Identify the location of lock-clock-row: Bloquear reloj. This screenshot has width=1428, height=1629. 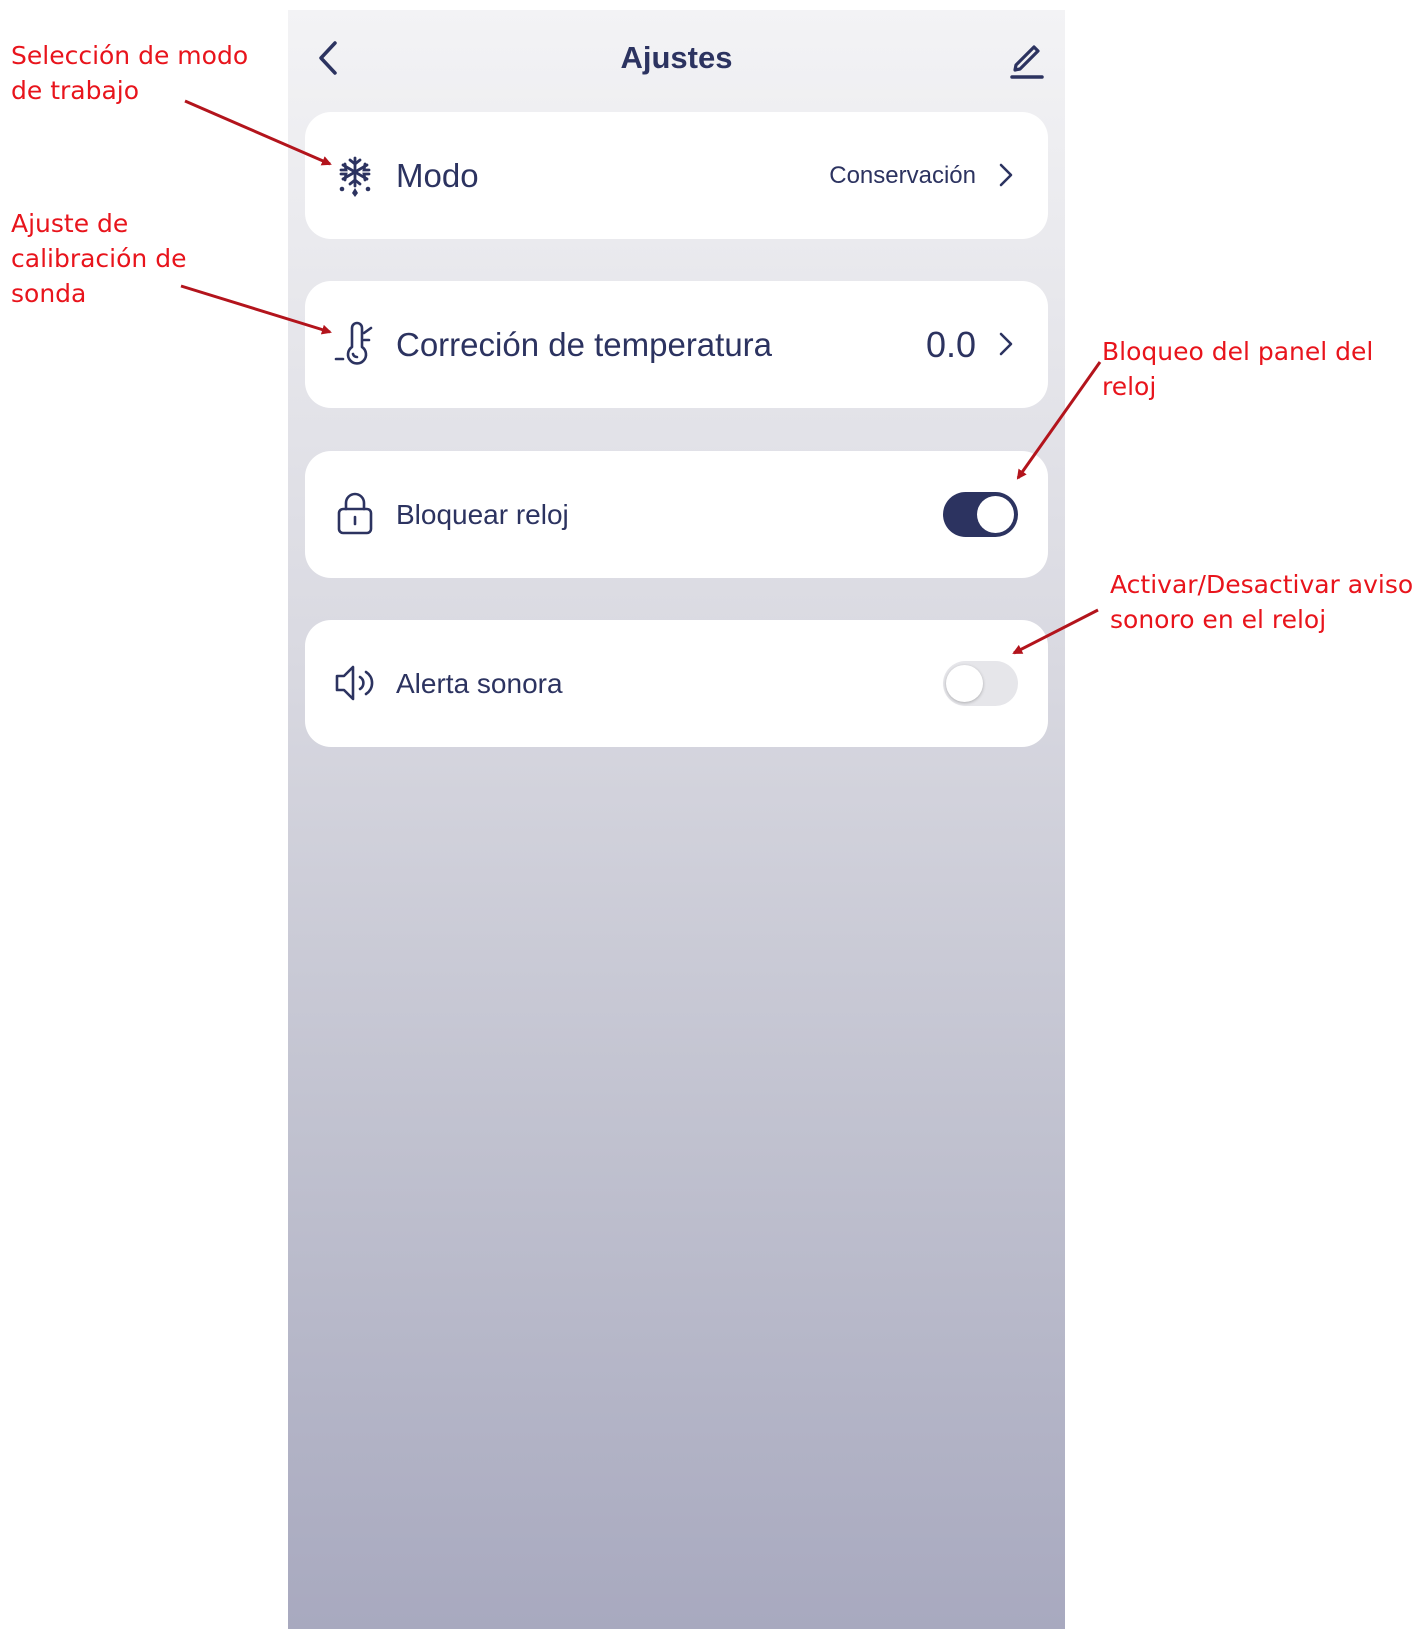
(676, 514).